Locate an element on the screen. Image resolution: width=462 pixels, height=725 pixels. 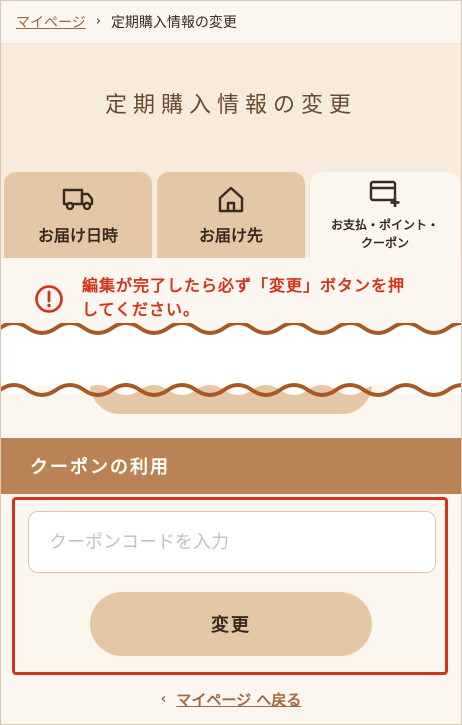
tab-label-line1: お支払・ポイント・ is located at coordinates (384, 225).